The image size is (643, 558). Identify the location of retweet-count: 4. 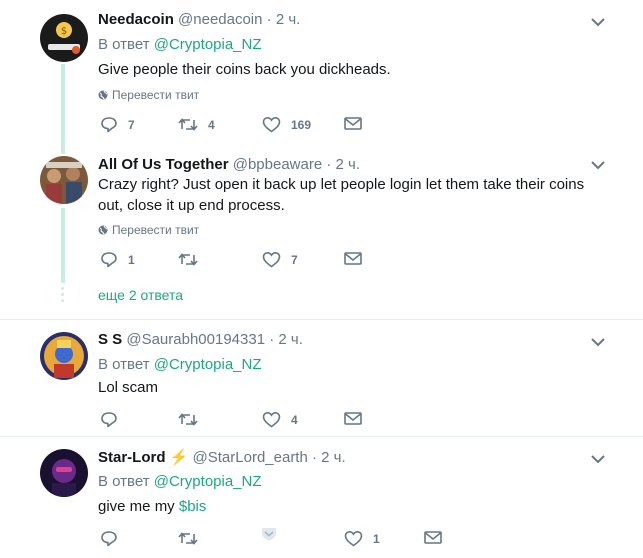
(211, 124).